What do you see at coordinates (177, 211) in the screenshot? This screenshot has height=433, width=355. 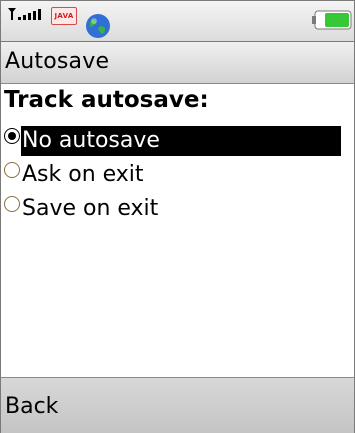 I see `option-save-on-exit: Save on exit` at bounding box center [177, 211].